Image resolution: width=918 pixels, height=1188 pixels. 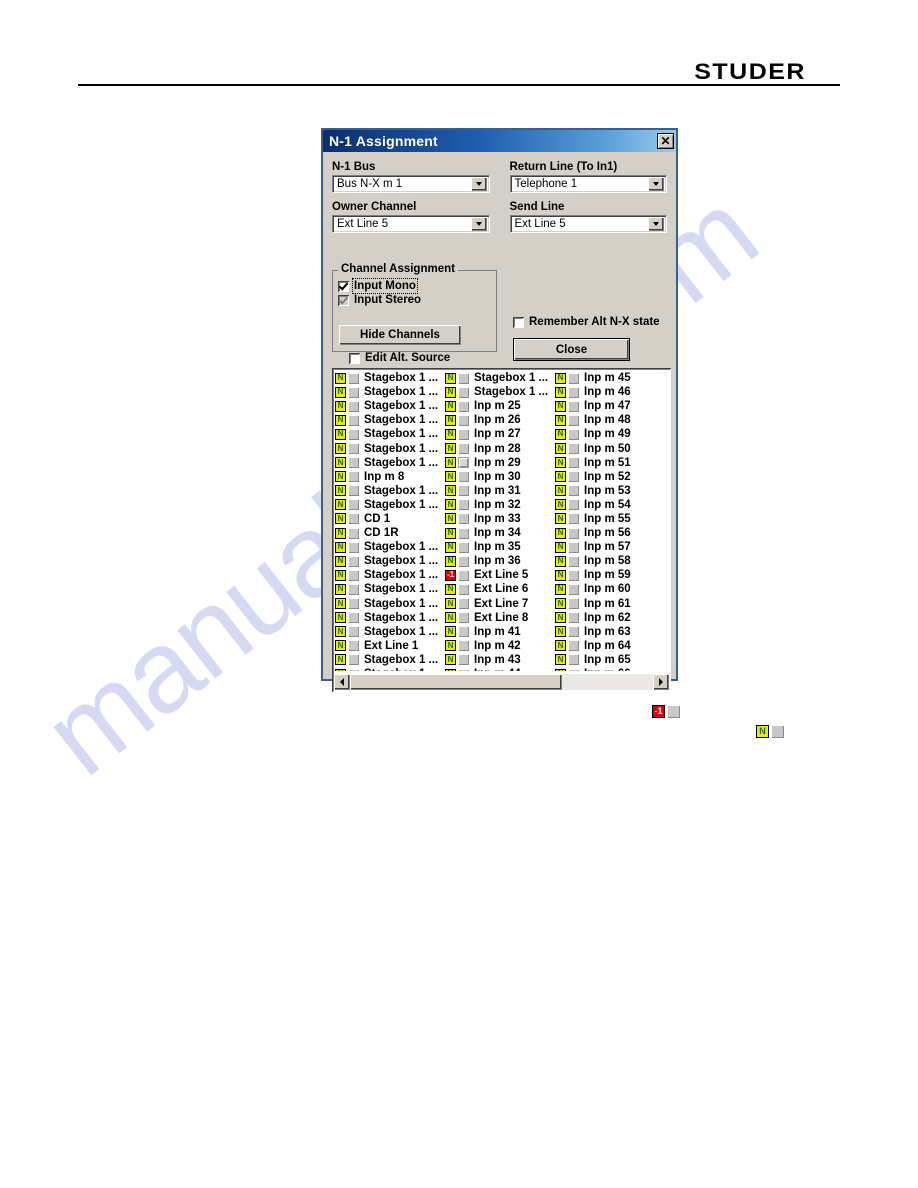 What do you see at coordinates (500, 420) in the screenshot?
I see `list-item: N Inp m 26` at bounding box center [500, 420].